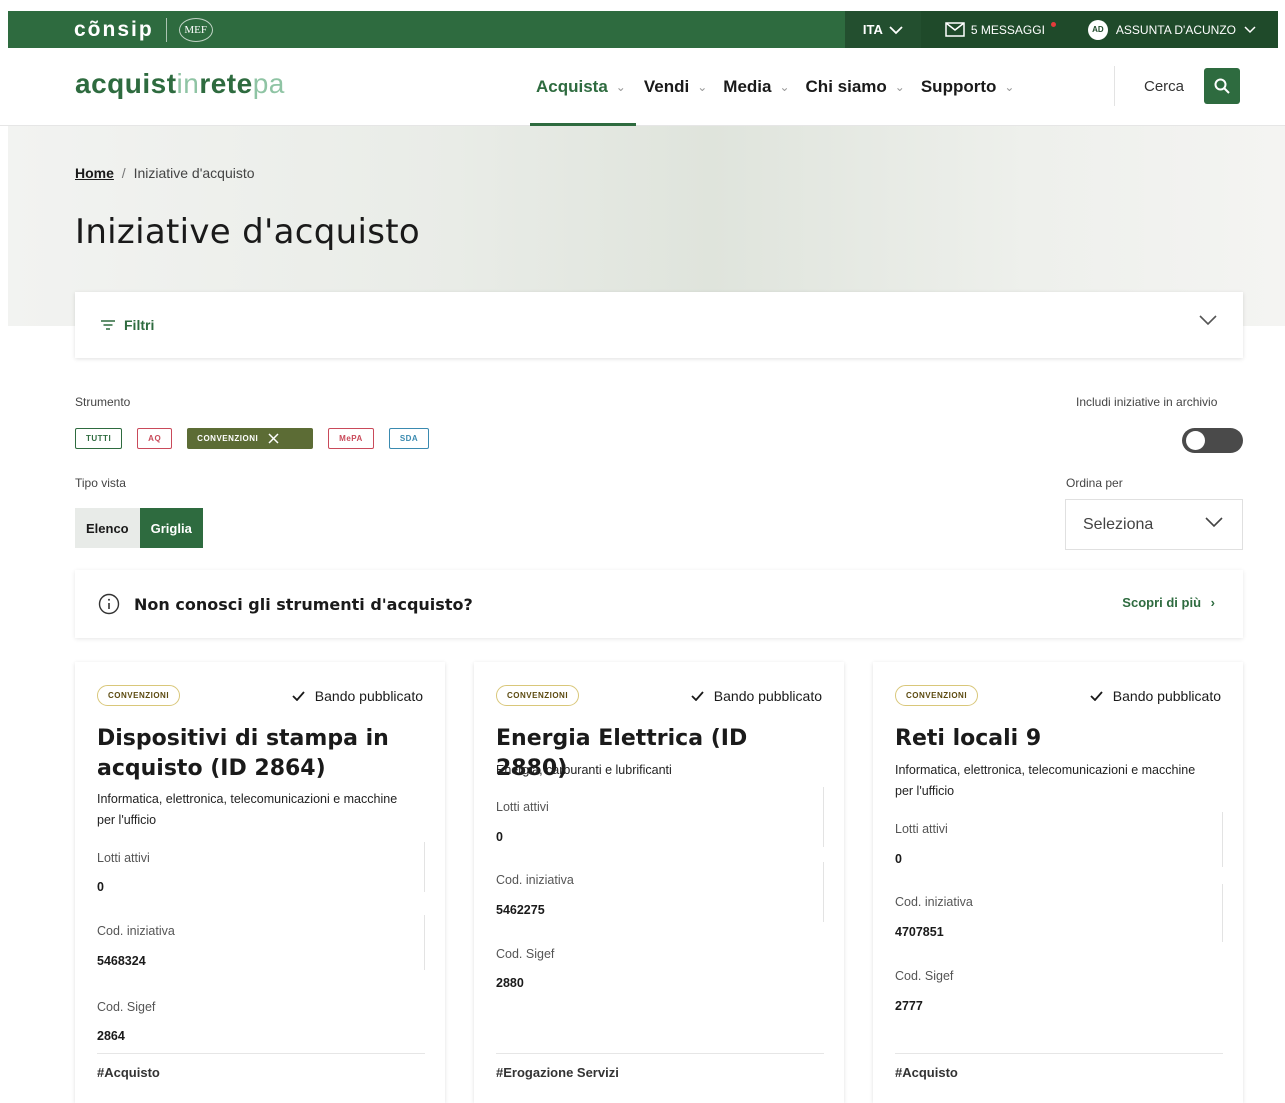 The width and height of the screenshot is (1285, 1103). What do you see at coordinates (872, 29) in the screenshot?
I see `language-label: ITA` at bounding box center [872, 29].